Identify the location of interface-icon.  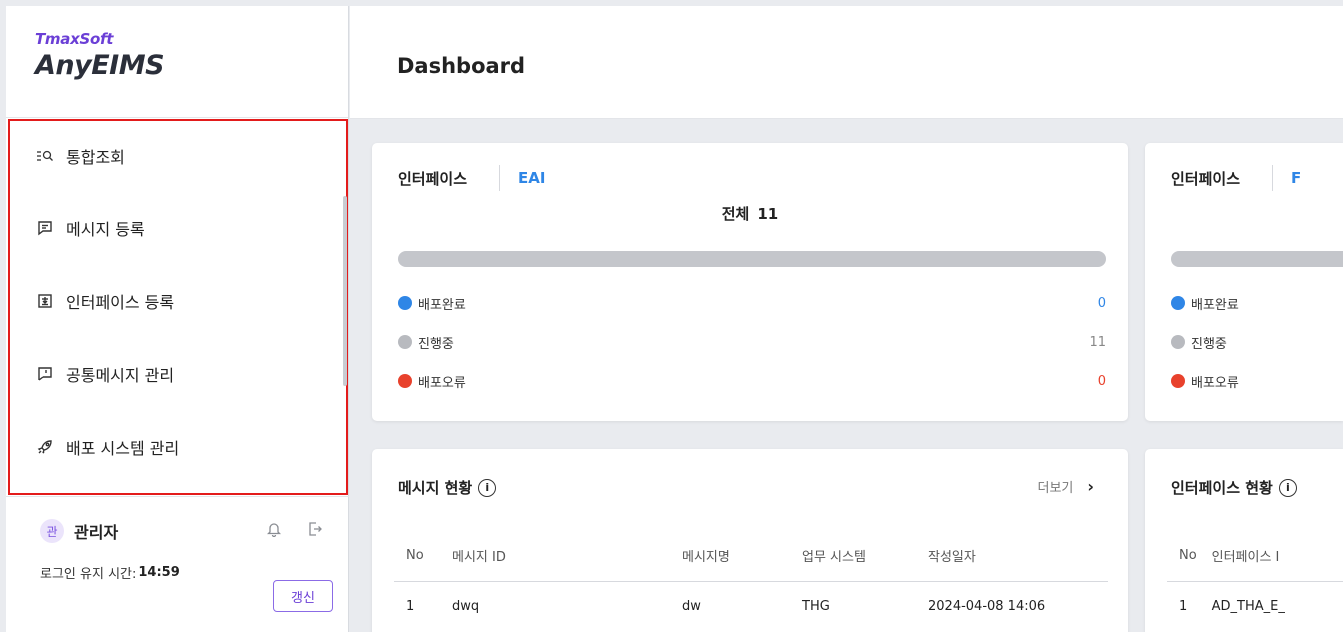
(45, 301).